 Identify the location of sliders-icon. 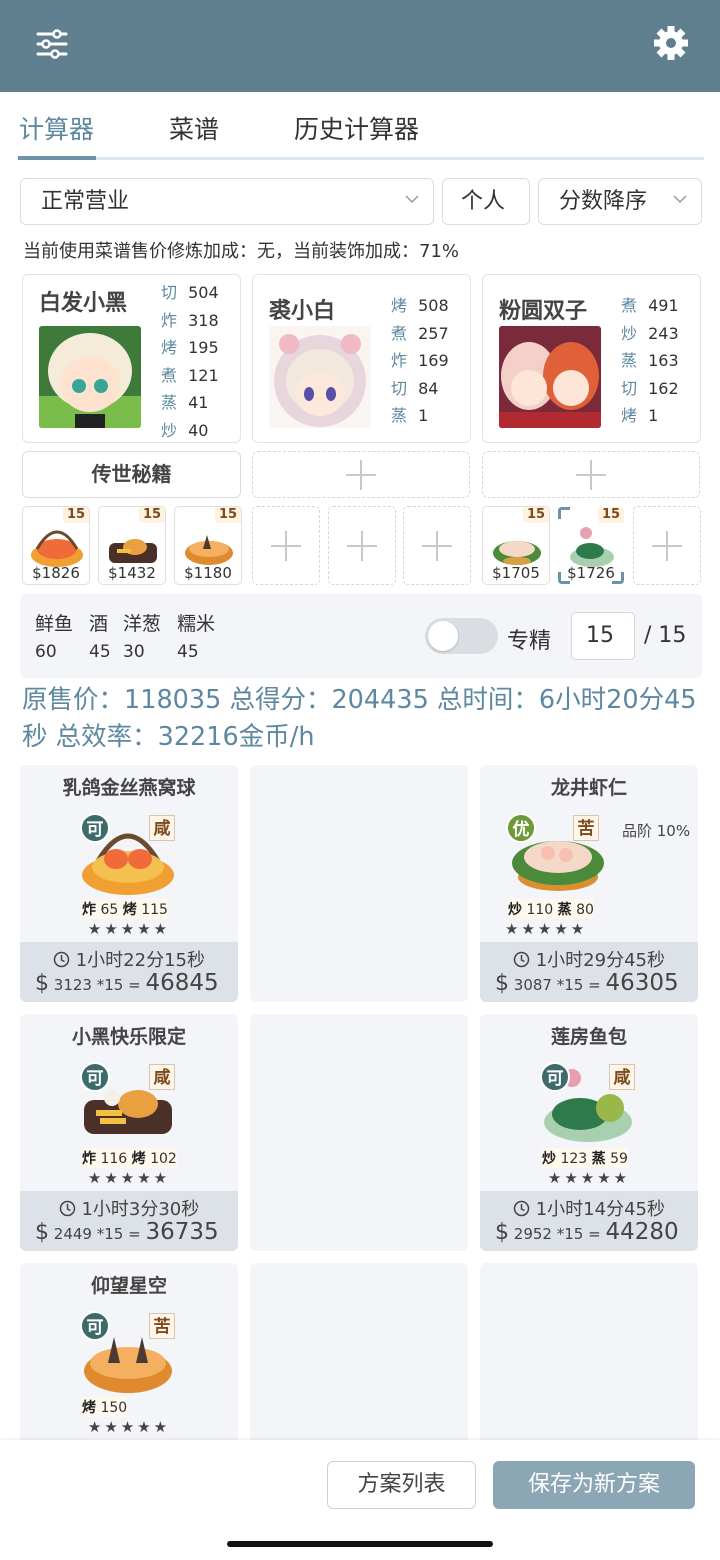
(53, 44).